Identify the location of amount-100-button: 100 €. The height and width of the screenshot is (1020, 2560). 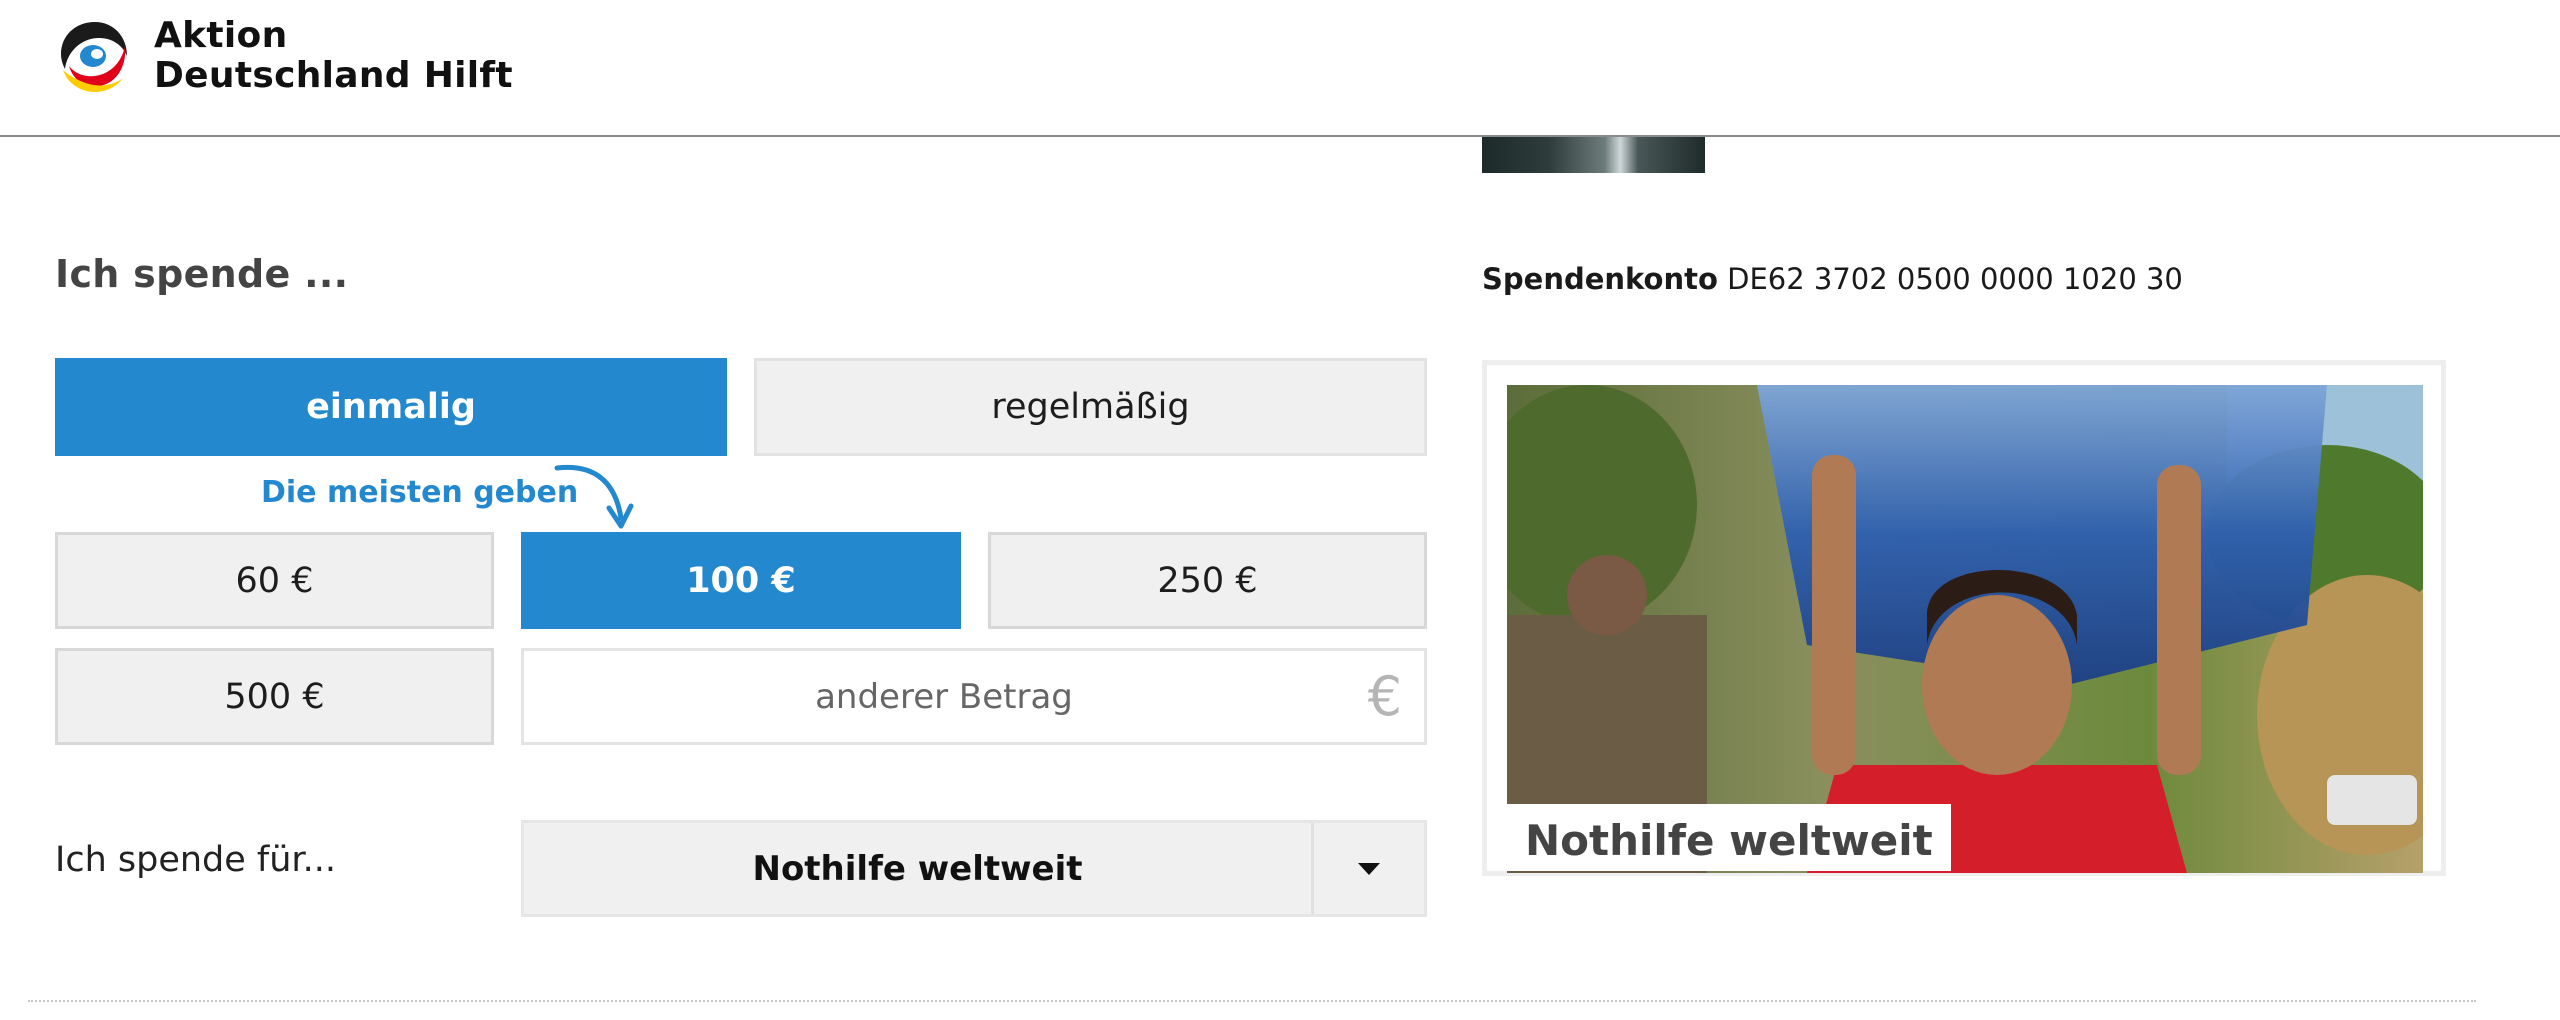
(741, 580).